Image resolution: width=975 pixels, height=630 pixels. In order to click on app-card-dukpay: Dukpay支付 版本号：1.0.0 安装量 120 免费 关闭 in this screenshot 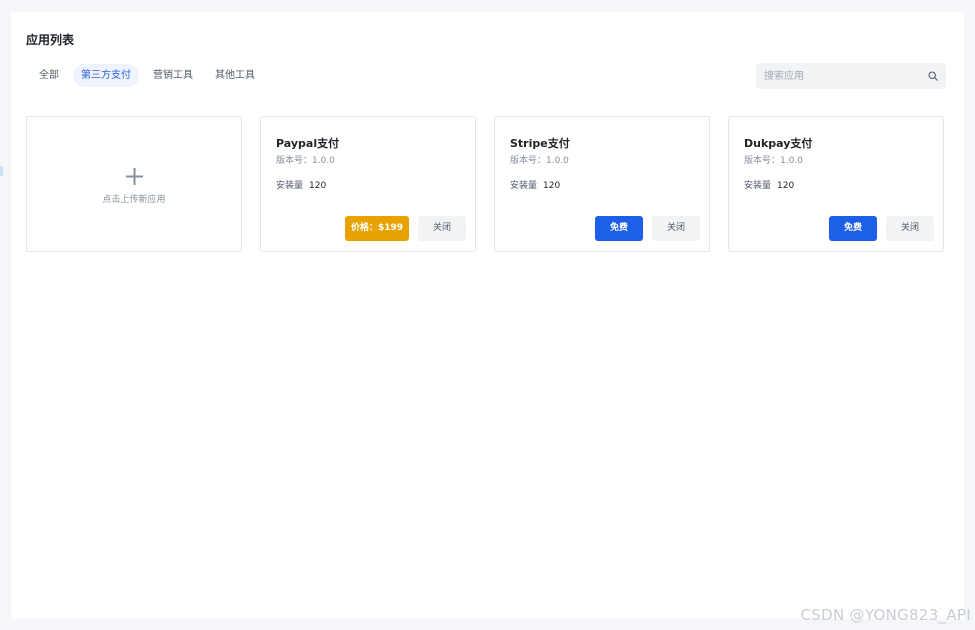, I will do `click(836, 184)`.